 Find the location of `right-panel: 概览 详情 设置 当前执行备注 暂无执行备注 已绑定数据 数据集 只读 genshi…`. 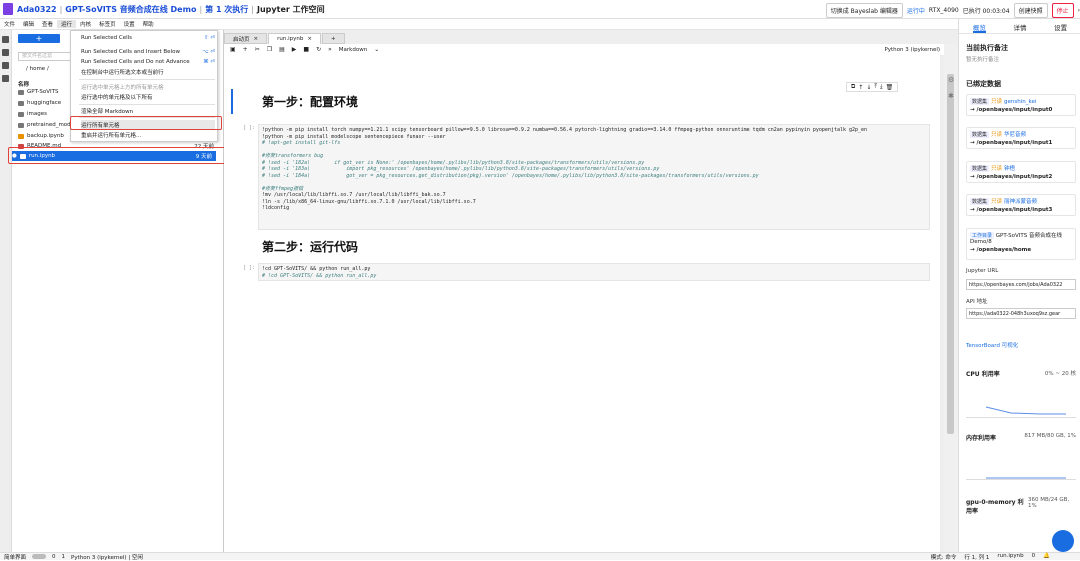

right-panel: 概览 详情 设置 当前执行备注 暂无执行备注 已绑定数据 数据集 只读 genshi… is located at coordinates (1019, 285).